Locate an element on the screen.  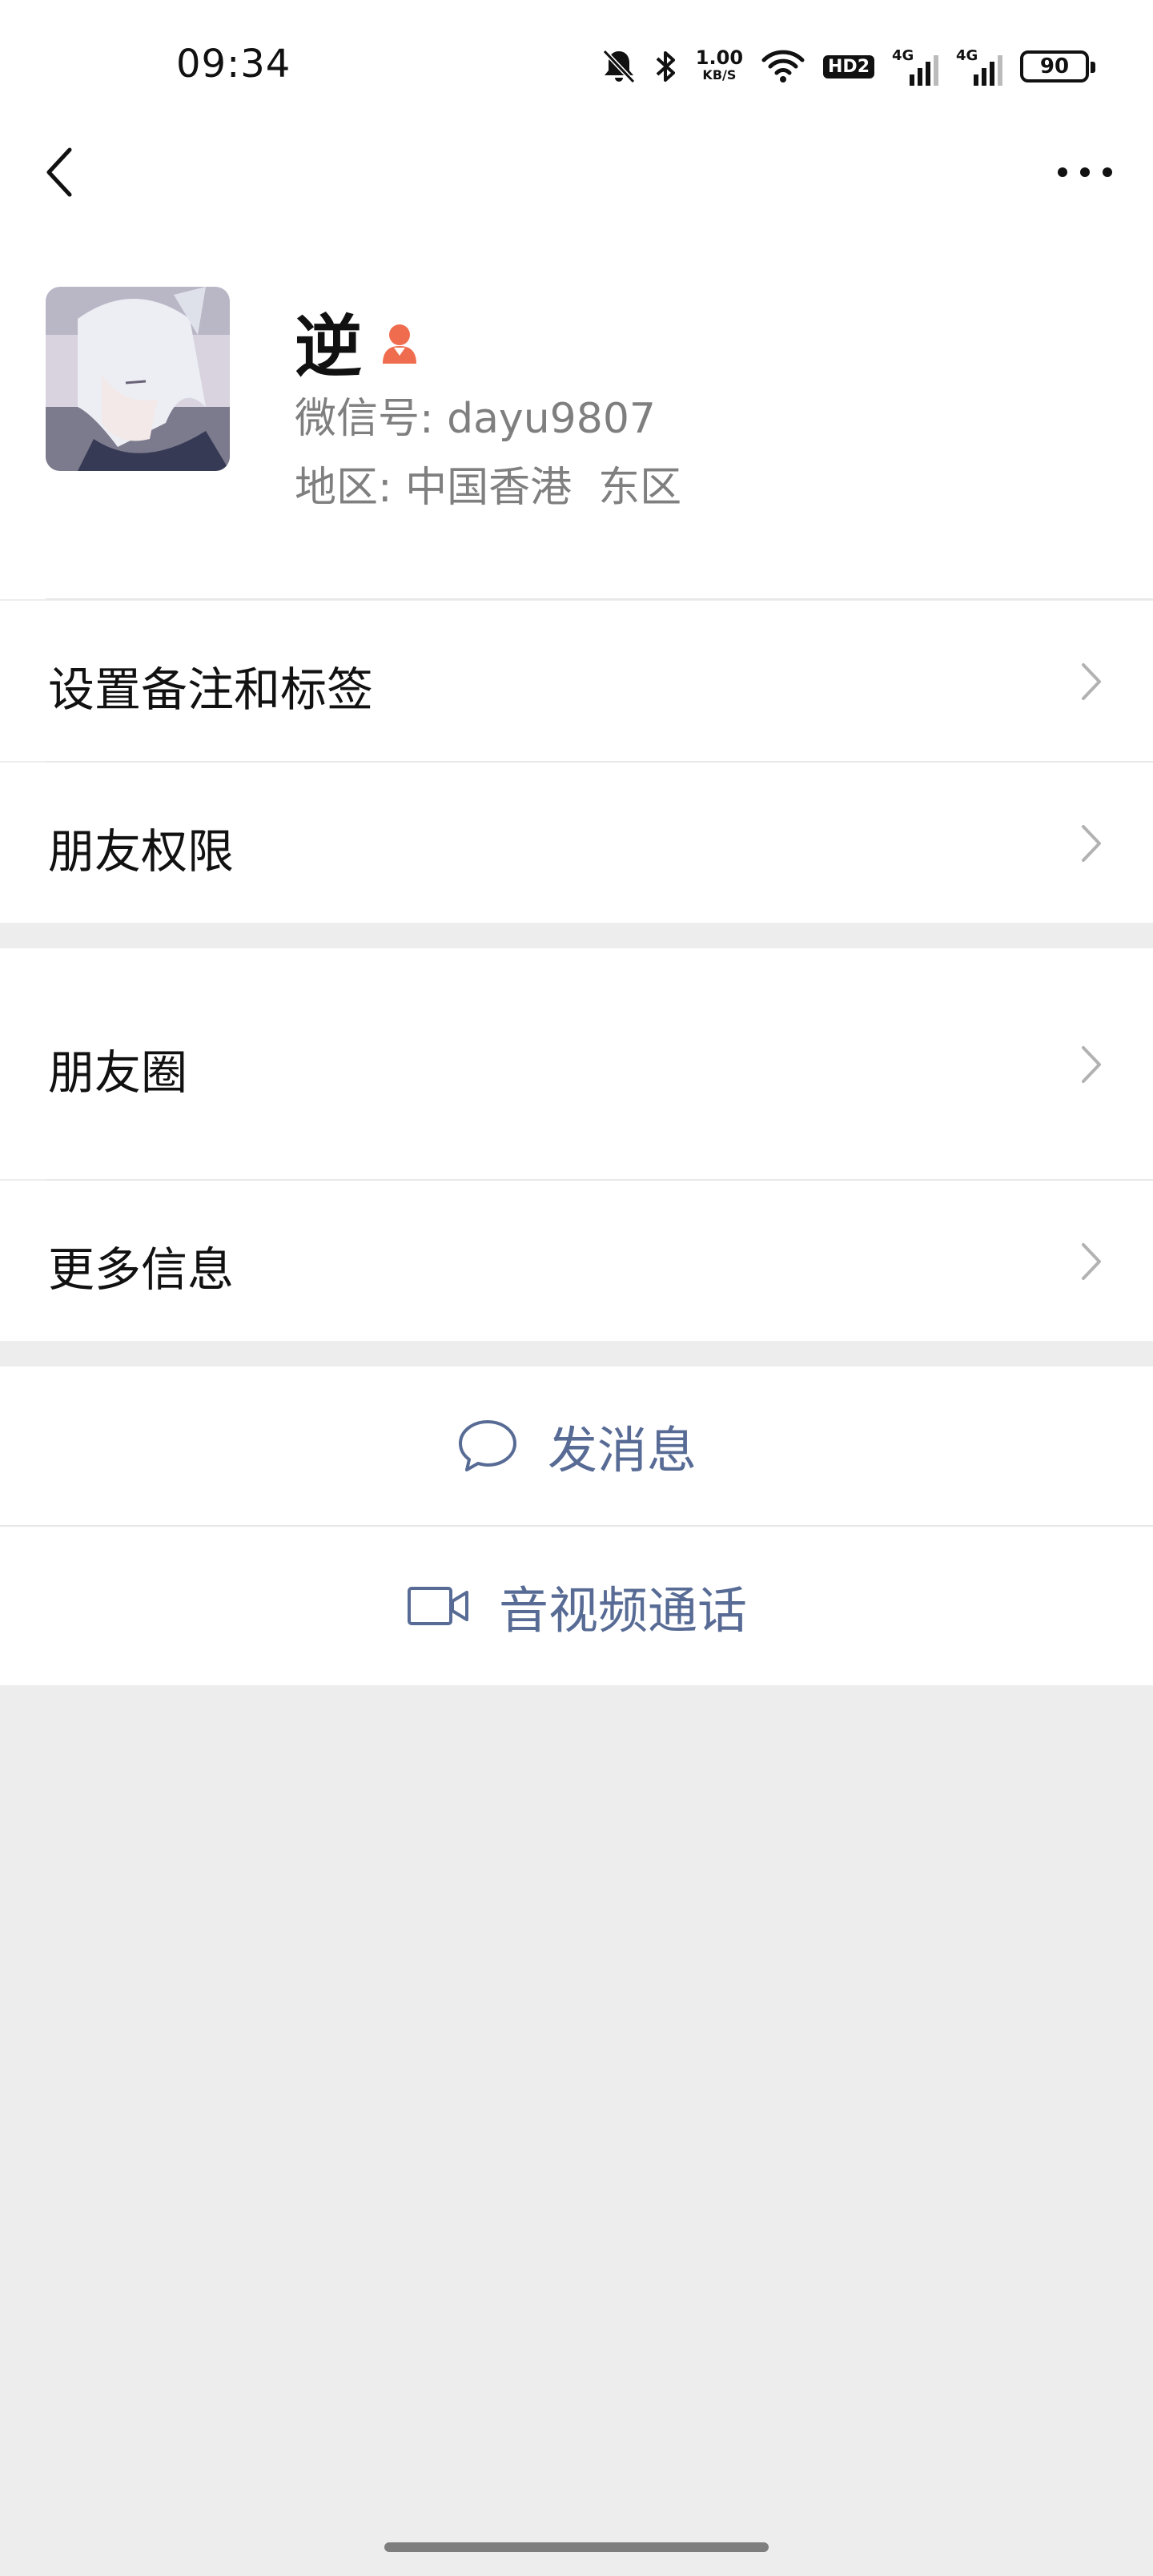
region-value: 中国香港 东区 is located at coordinates (544, 488).